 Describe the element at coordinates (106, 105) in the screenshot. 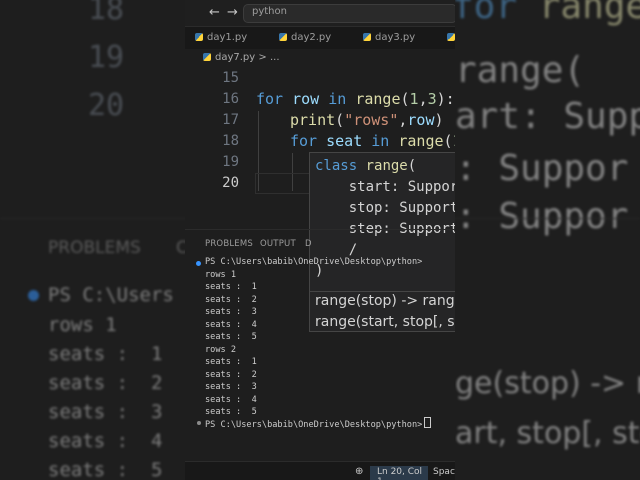

I see `bg-line-number: 20` at that location.